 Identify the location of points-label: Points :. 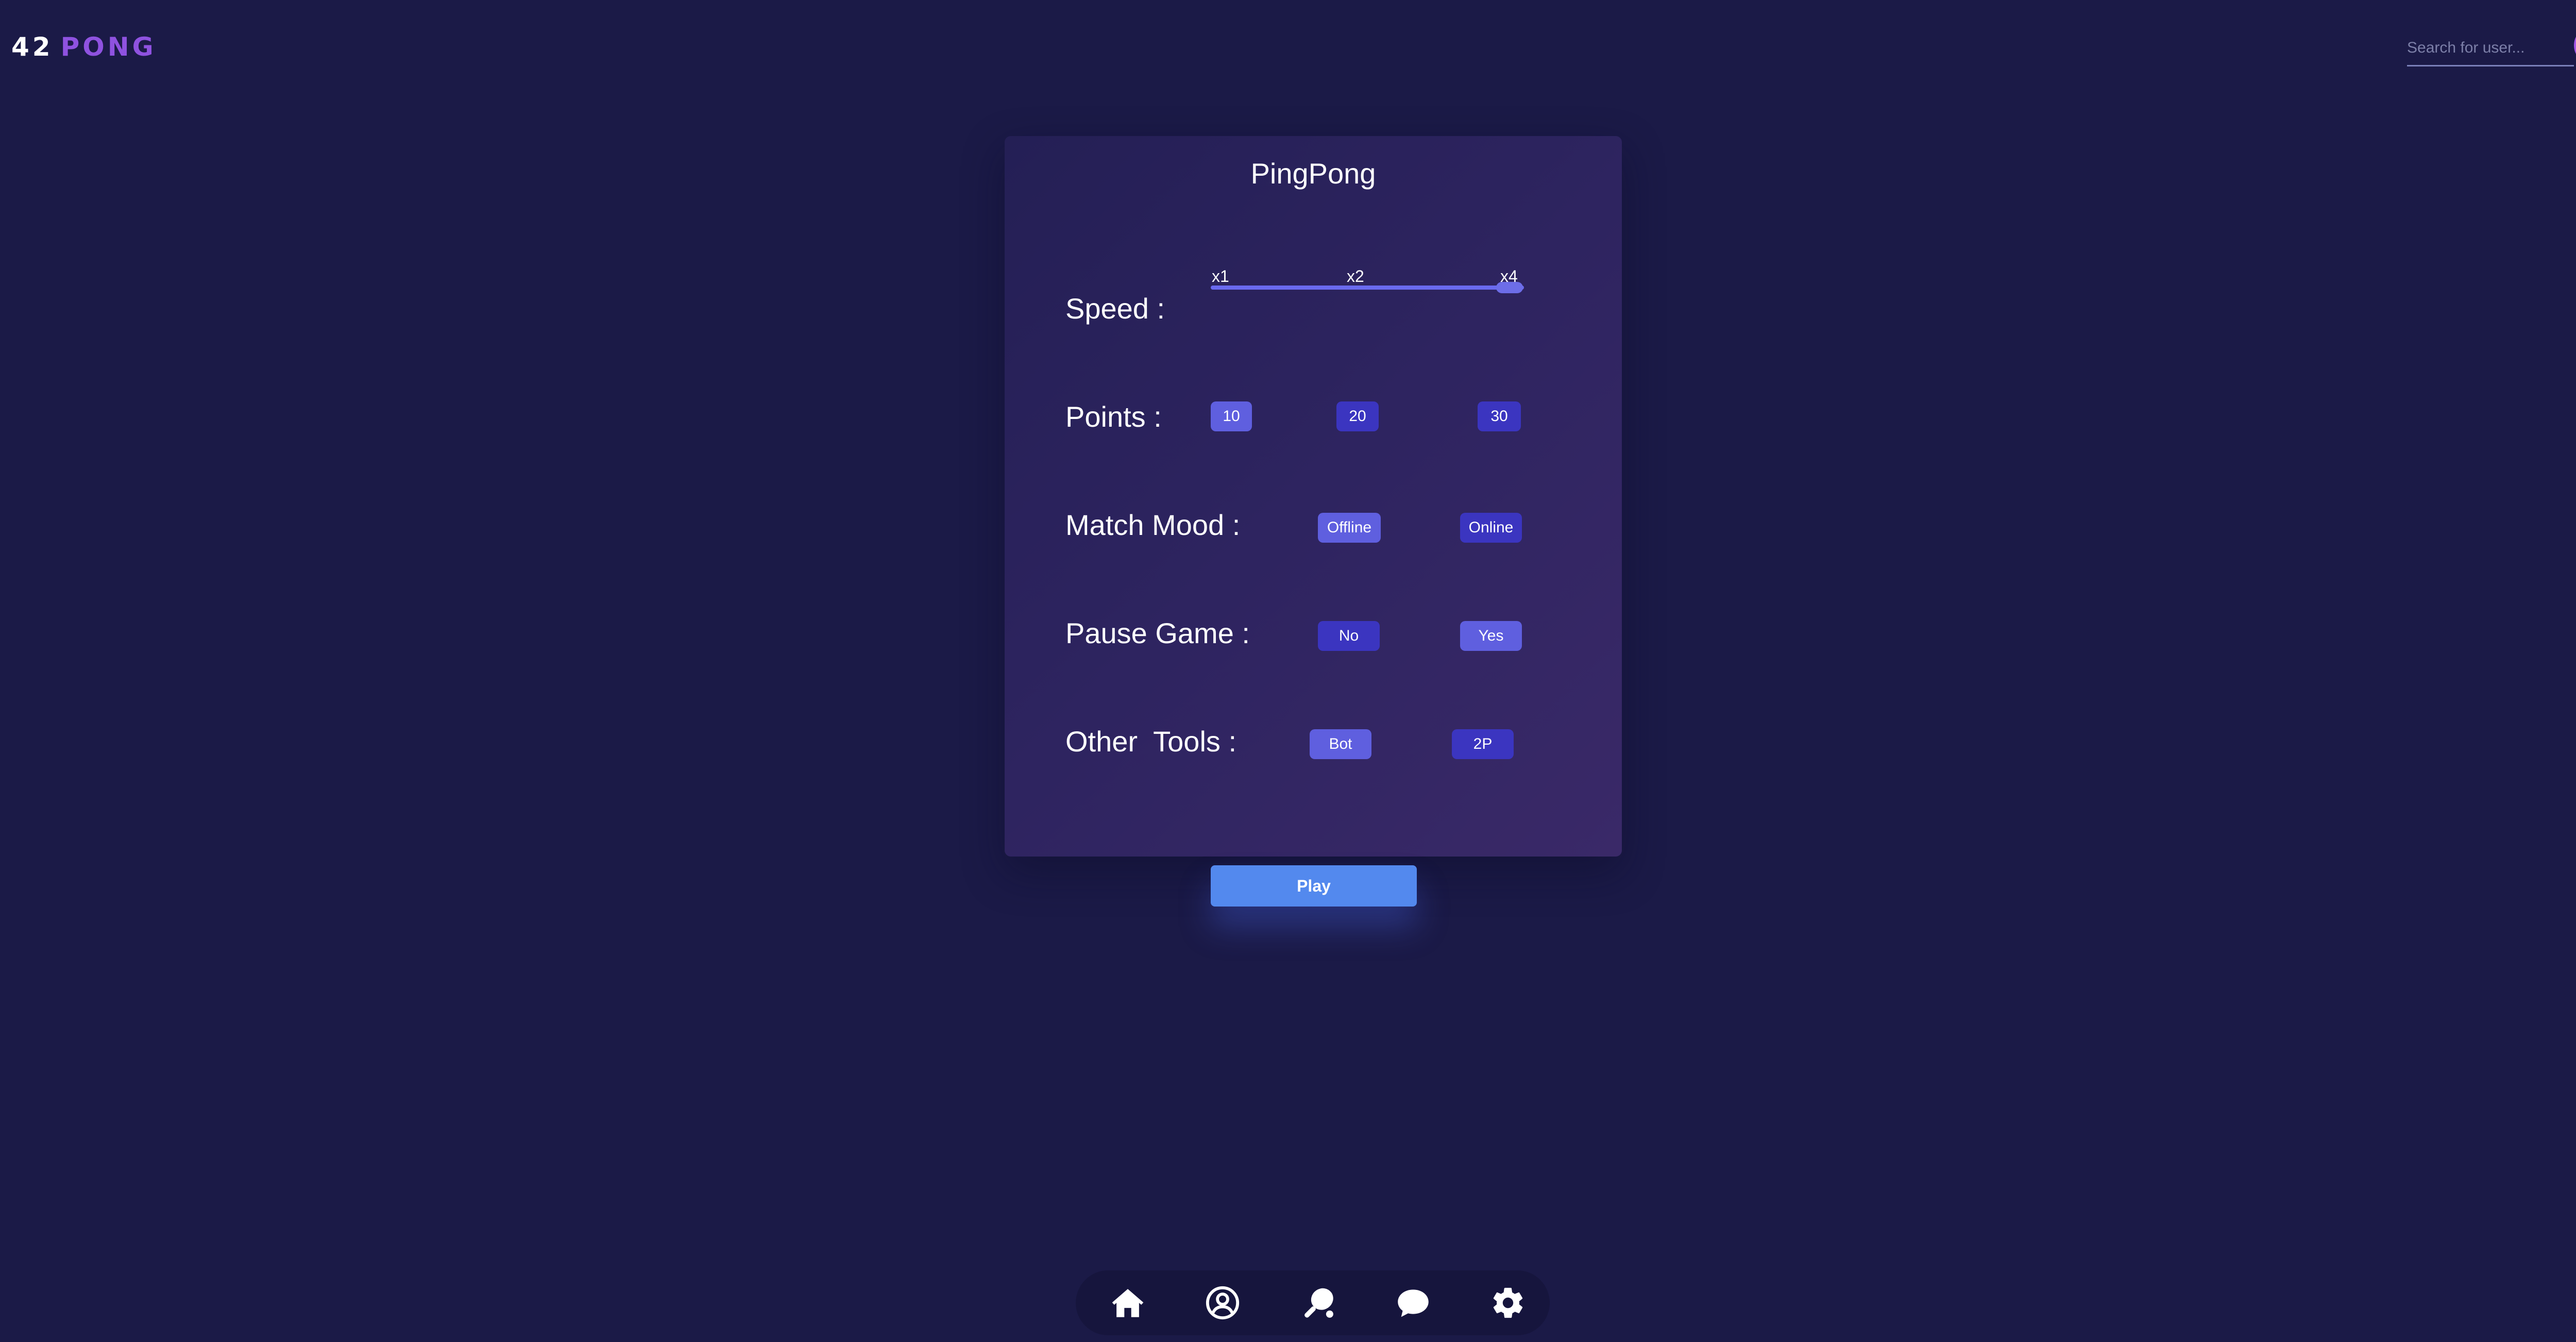
(1113, 416).